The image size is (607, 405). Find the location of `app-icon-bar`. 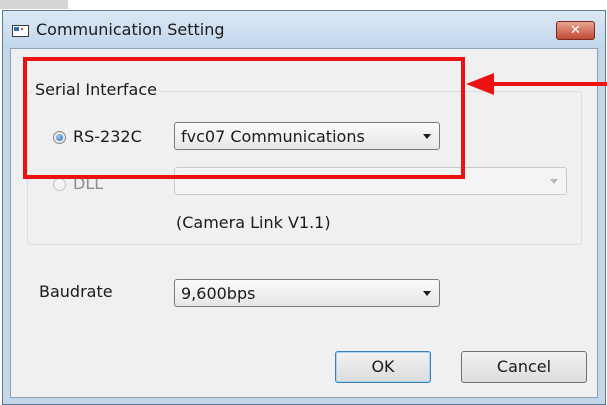

app-icon-bar is located at coordinates (16, 29).